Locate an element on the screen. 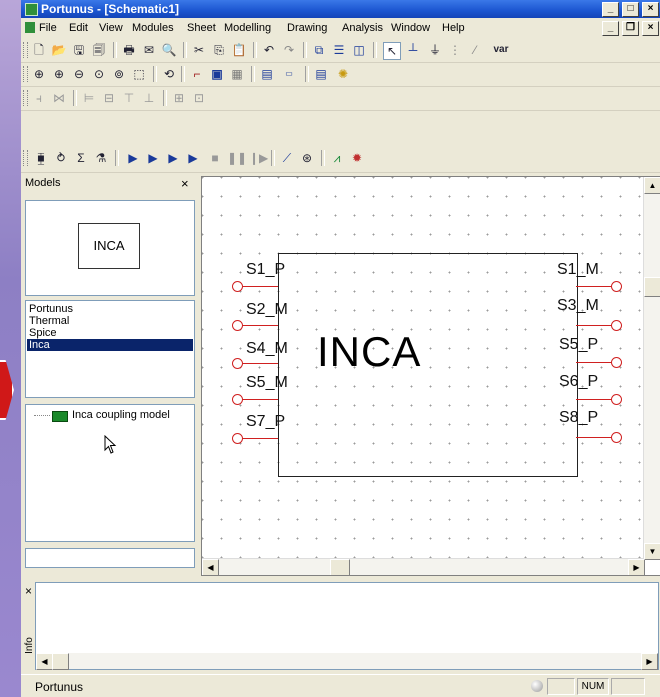 The height and width of the screenshot is (697, 660). menu-analysis: Analysis is located at coordinates (362, 28).